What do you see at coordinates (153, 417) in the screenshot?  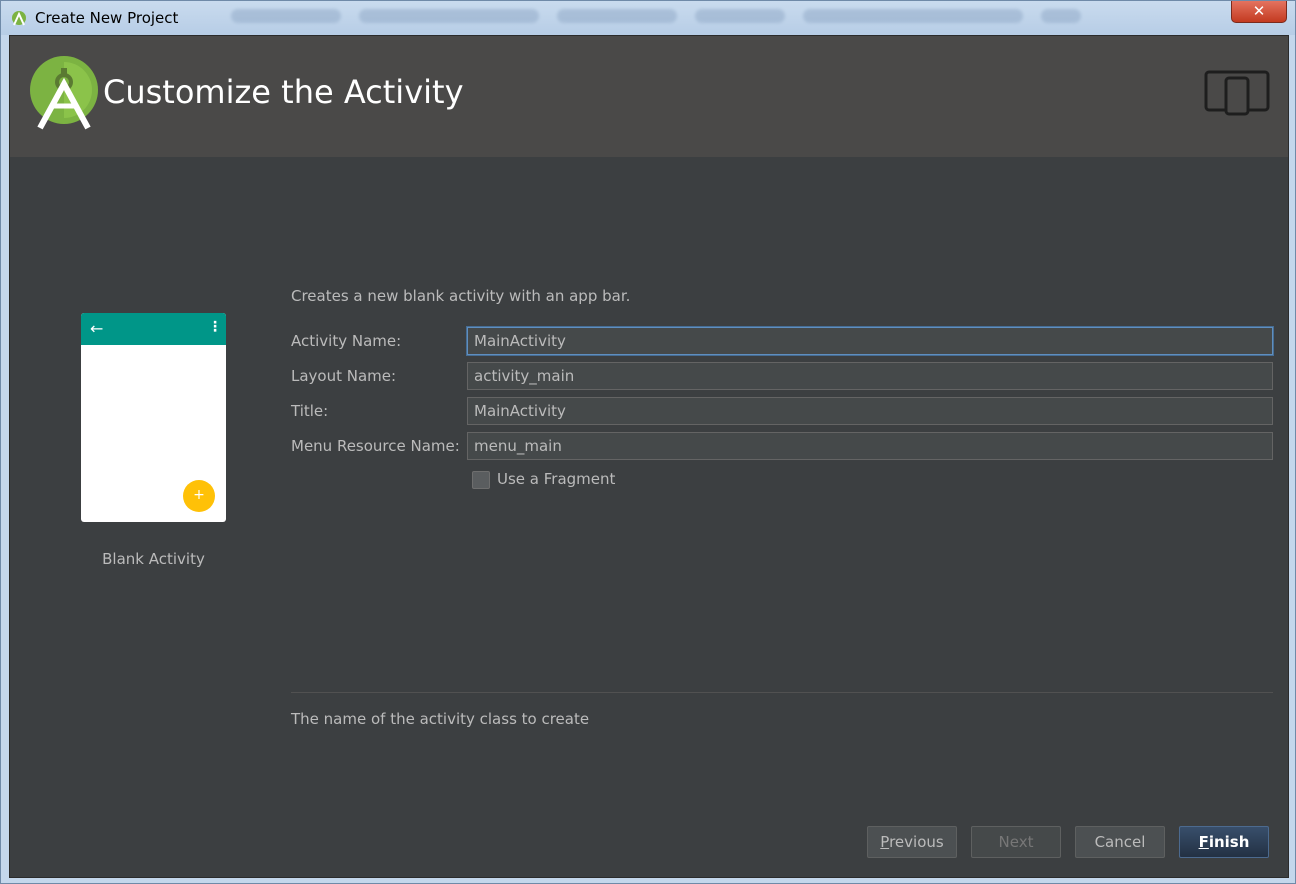 I see `activity-preview: ← ⋮ +` at bounding box center [153, 417].